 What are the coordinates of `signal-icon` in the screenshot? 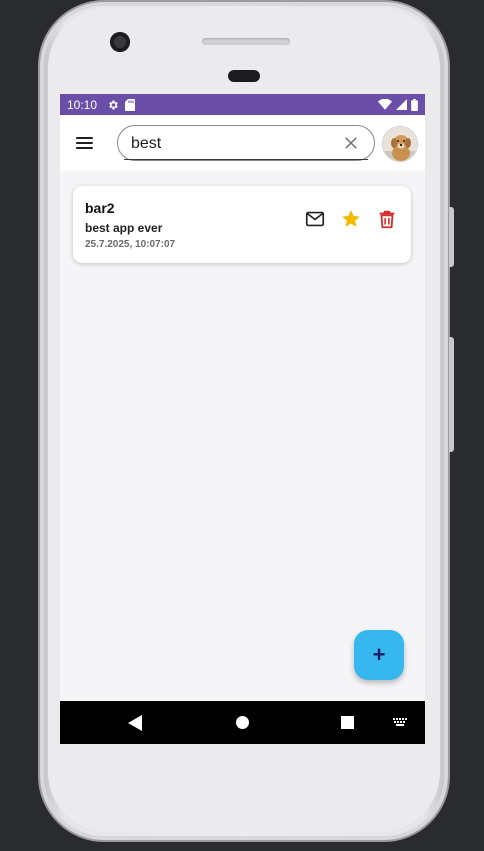 It's located at (401, 104).